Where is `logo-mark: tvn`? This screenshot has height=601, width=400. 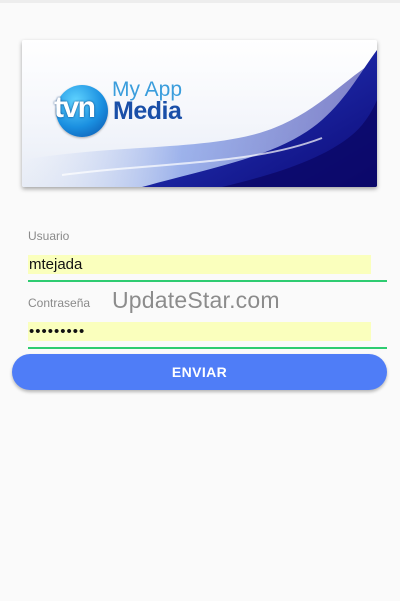 logo-mark: tvn is located at coordinates (75, 107).